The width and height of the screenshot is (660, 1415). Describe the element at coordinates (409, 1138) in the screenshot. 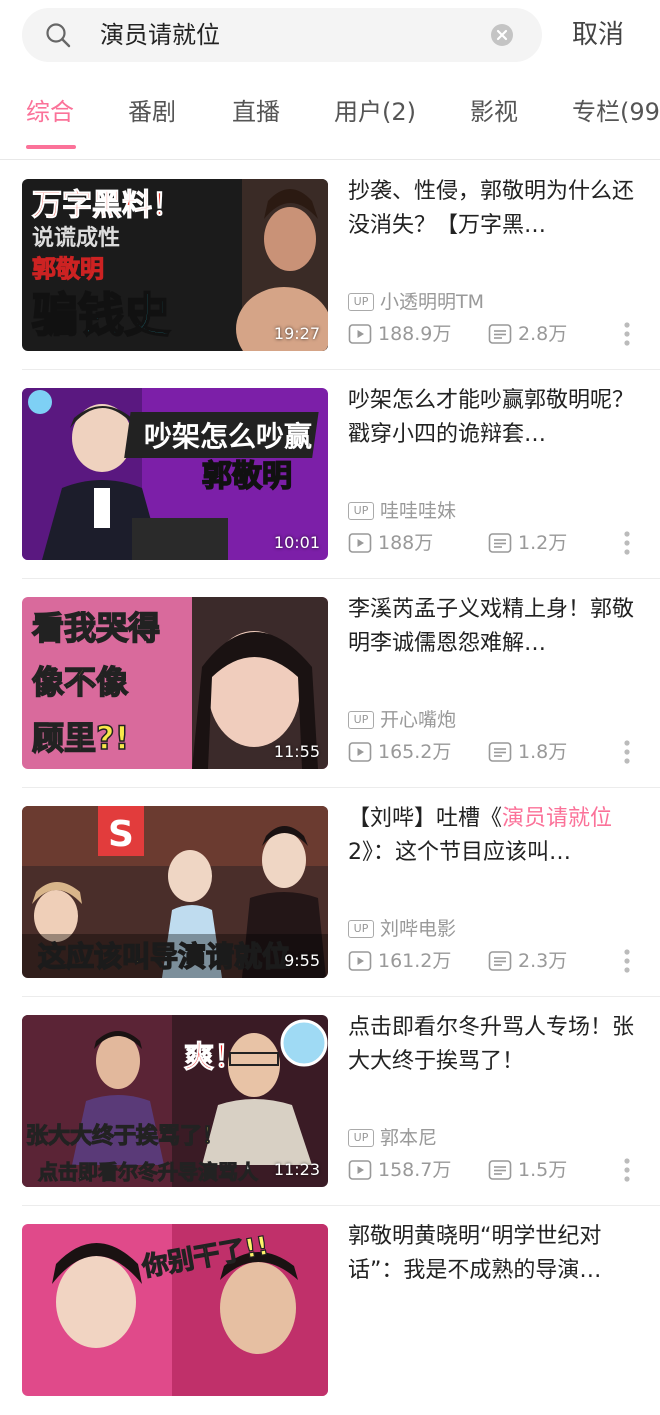

I see `uploader-name: 郭本尼` at that location.